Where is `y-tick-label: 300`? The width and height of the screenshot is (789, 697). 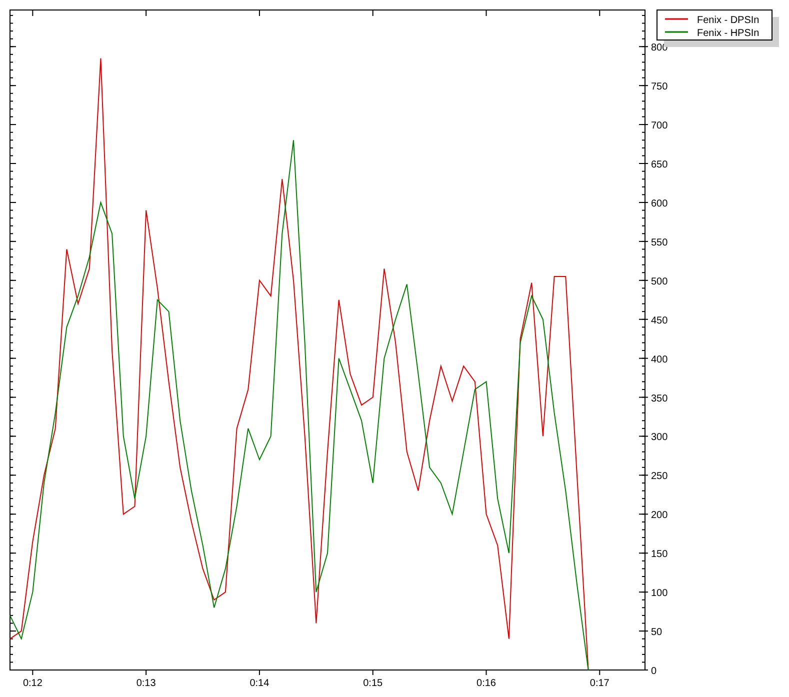
y-tick-label: 300 is located at coordinates (659, 438).